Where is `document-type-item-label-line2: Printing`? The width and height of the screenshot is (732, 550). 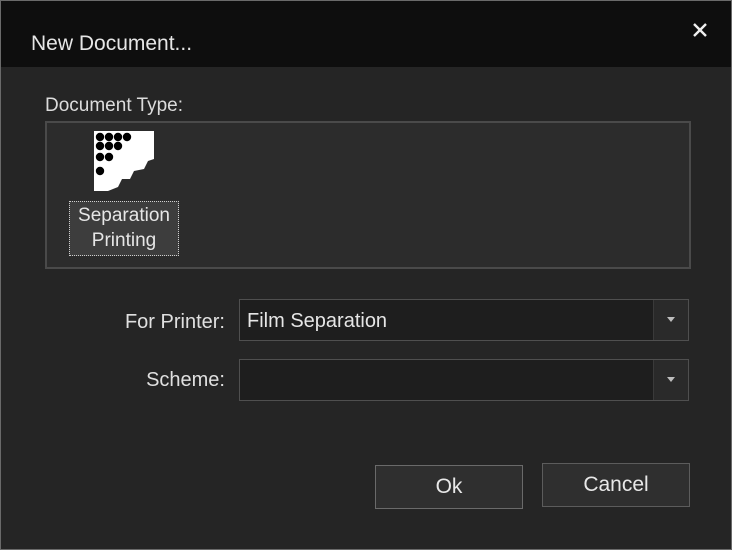 document-type-item-label-line2: Printing is located at coordinates (124, 240).